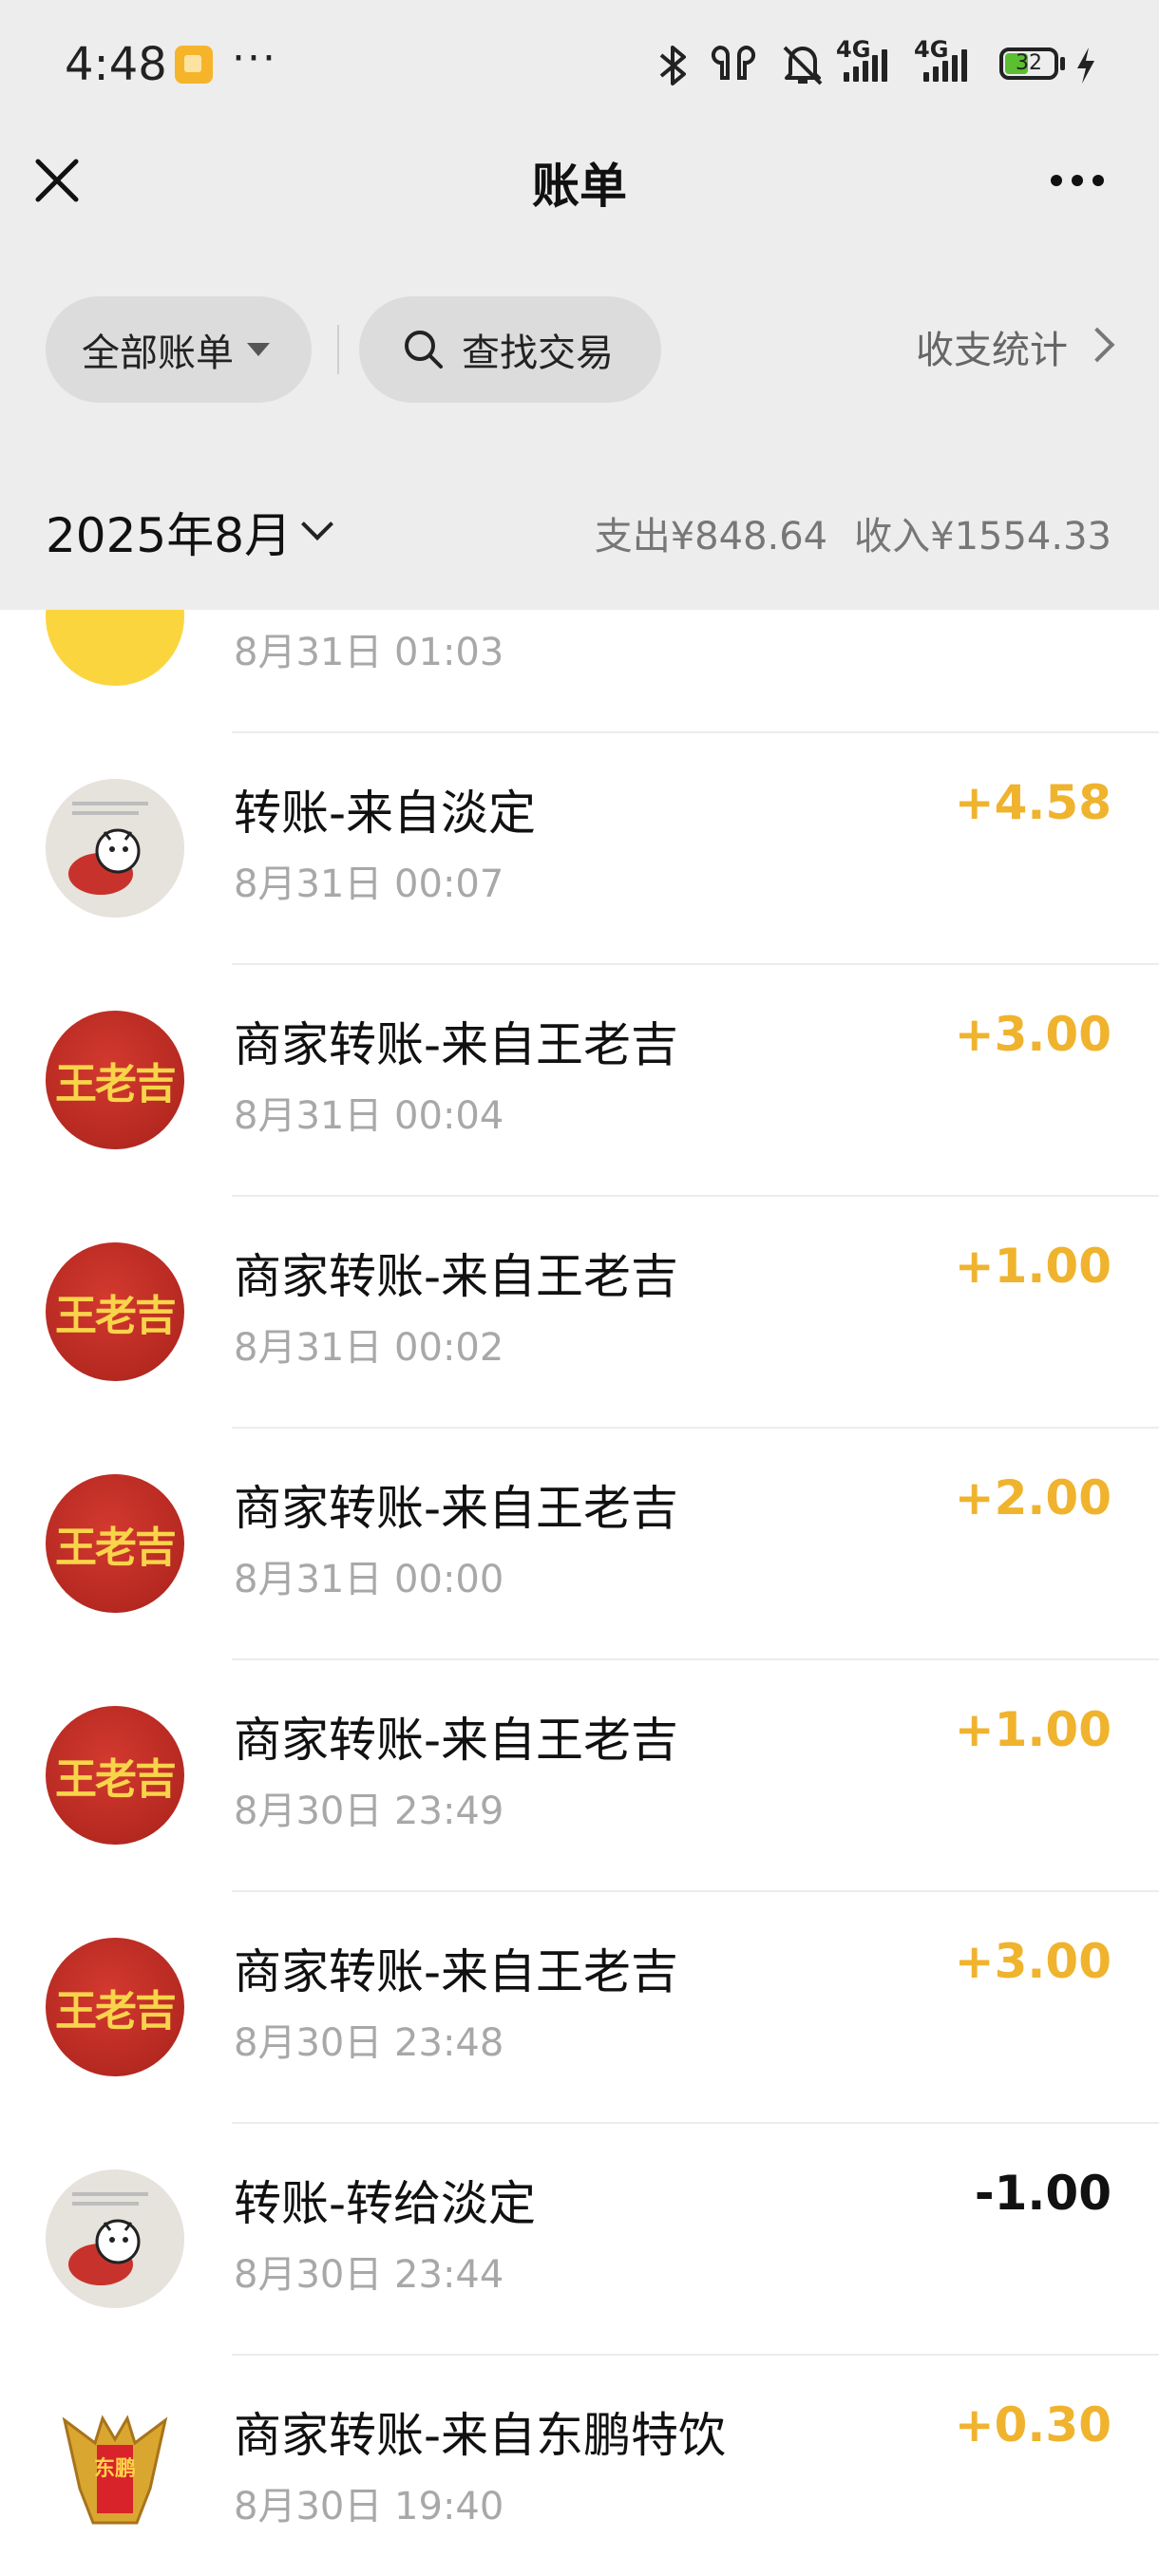 The image size is (1159, 2576). What do you see at coordinates (945, 65) in the screenshot?
I see `signal-2-icon` at bounding box center [945, 65].